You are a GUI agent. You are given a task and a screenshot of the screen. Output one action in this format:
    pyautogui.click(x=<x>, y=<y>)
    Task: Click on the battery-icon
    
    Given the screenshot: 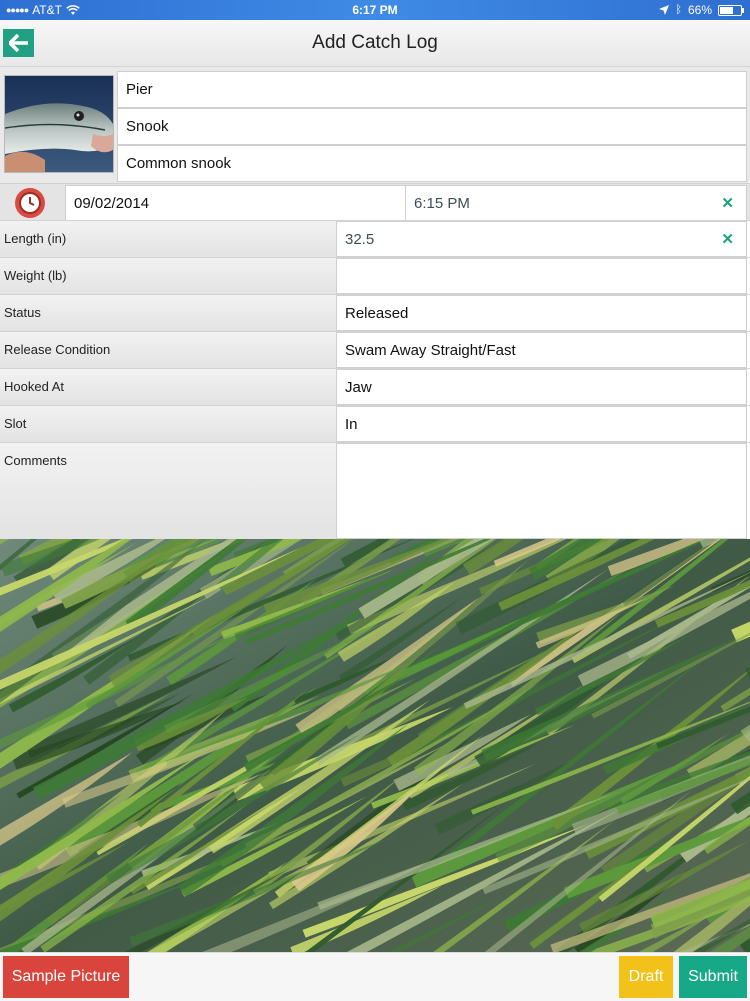 What is the action you would take?
    pyautogui.click(x=730, y=10)
    